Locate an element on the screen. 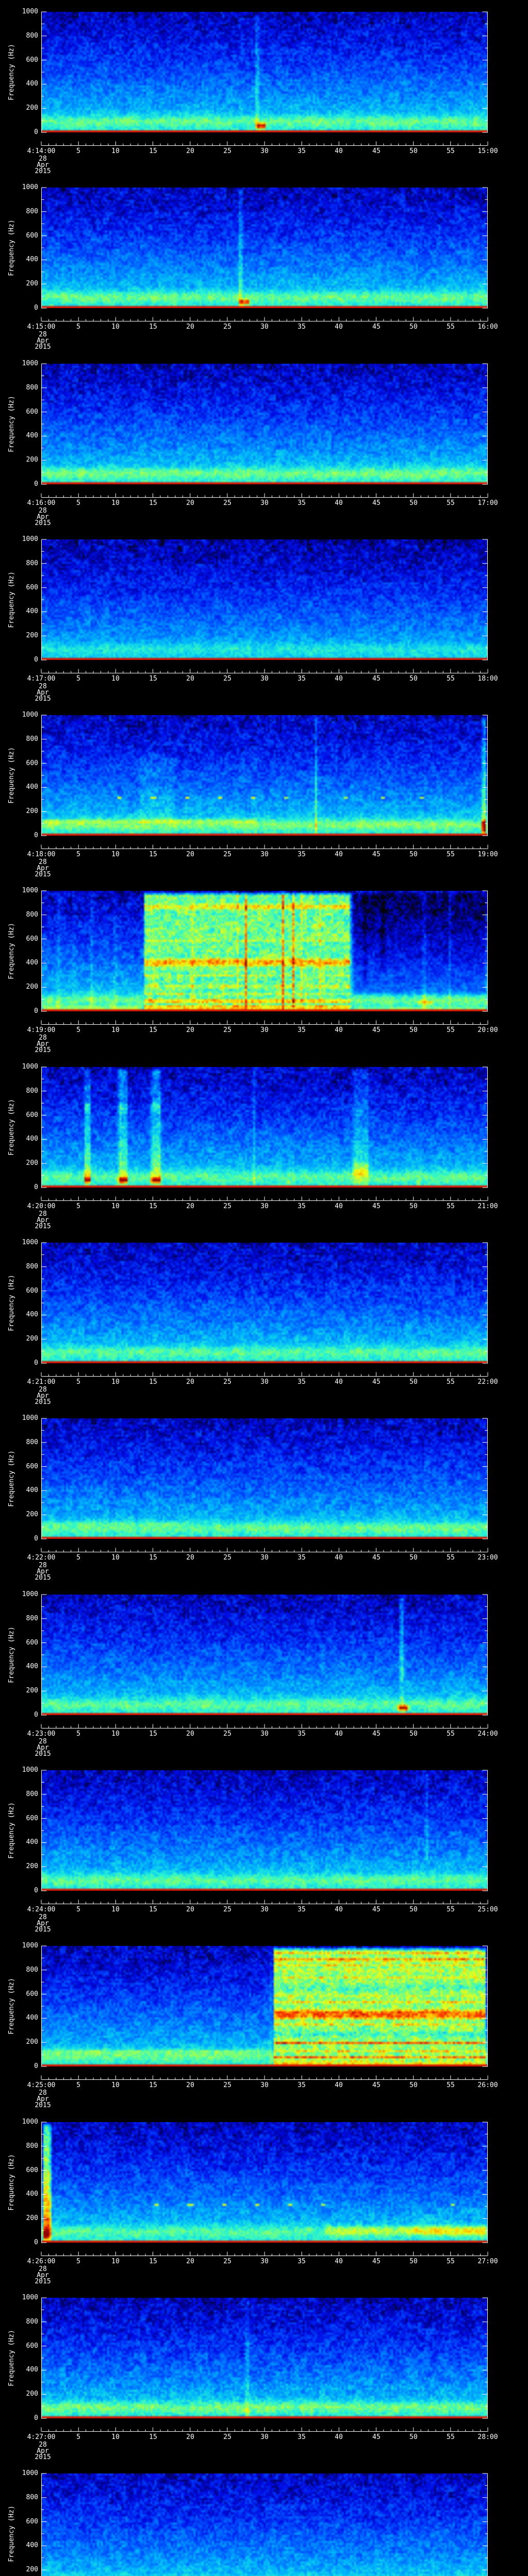 The height and width of the screenshot is (2576, 528). x-start-time-label: 4:15:00 is located at coordinates (41, 327).